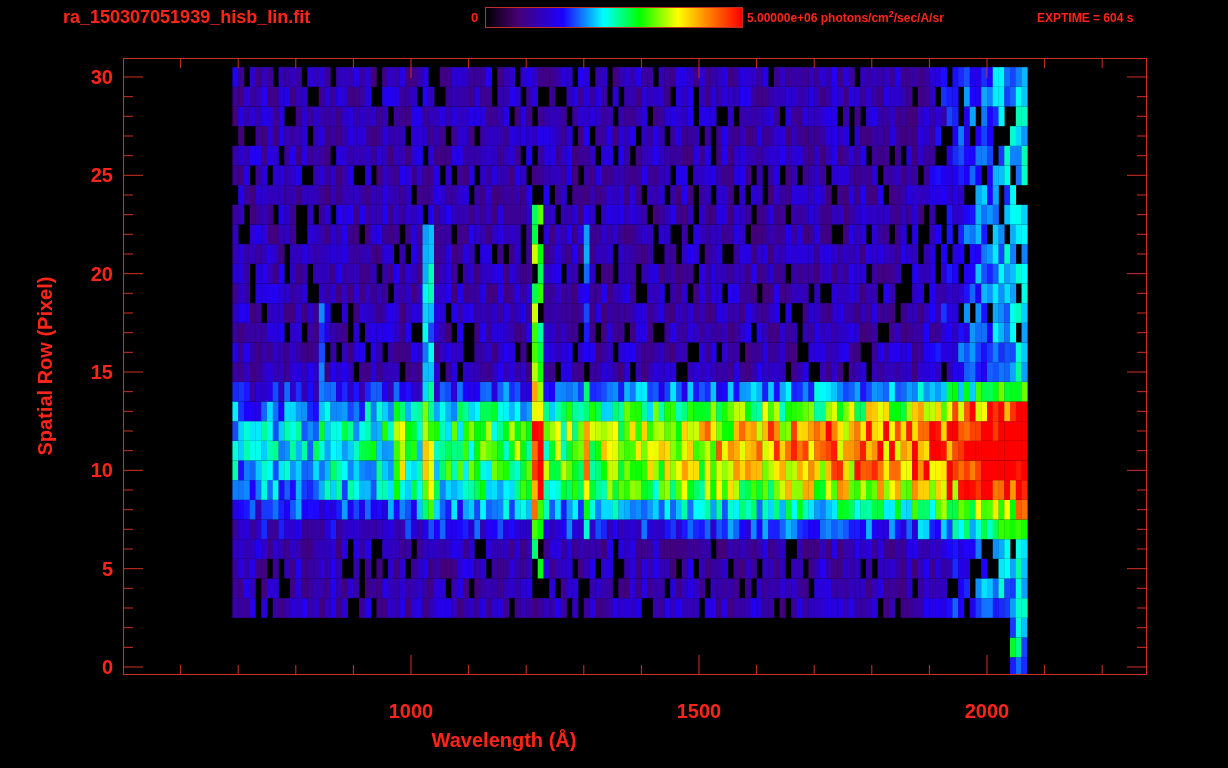  Describe the element at coordinates (107, 568) in the screenshot. I see `y-tick-label: 5` at that location.